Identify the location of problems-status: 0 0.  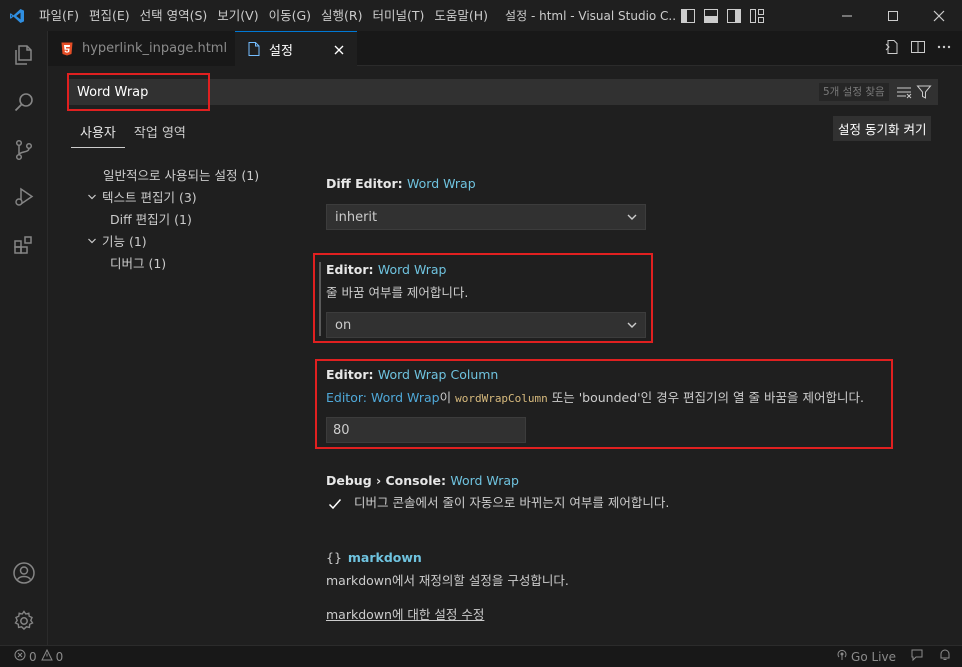
(32, 656).